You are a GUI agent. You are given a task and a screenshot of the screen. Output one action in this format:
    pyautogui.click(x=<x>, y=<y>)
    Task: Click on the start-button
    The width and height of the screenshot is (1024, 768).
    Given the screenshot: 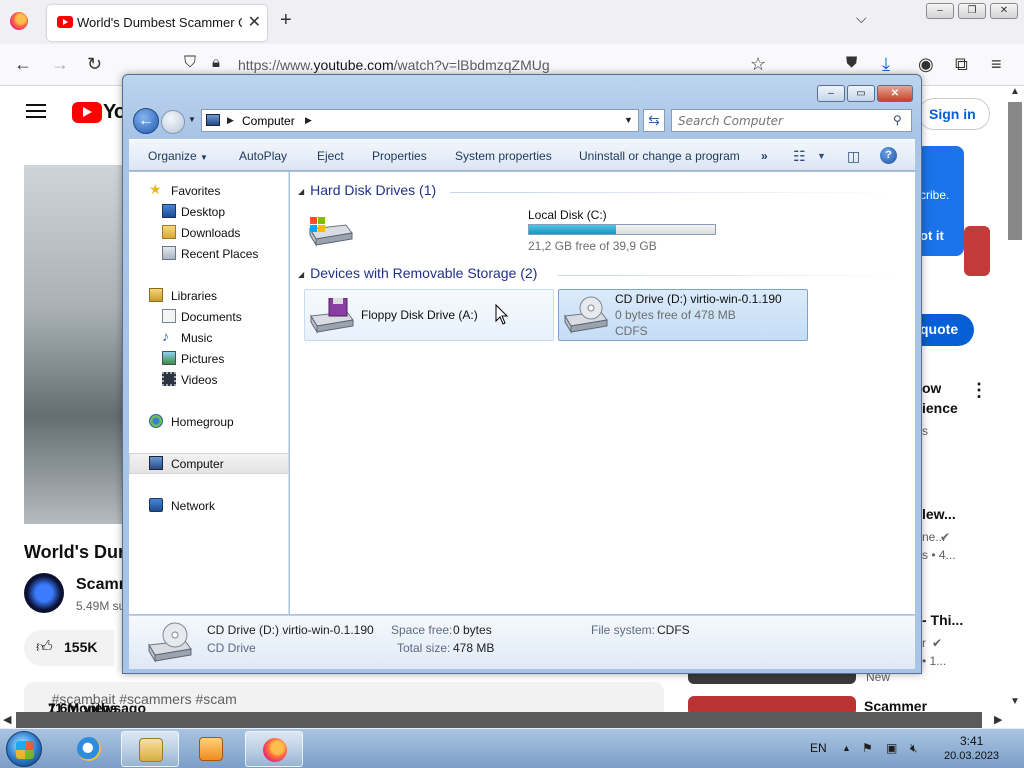 What is the action you would take?
    pyautogui.click(x=24, y=749)
    